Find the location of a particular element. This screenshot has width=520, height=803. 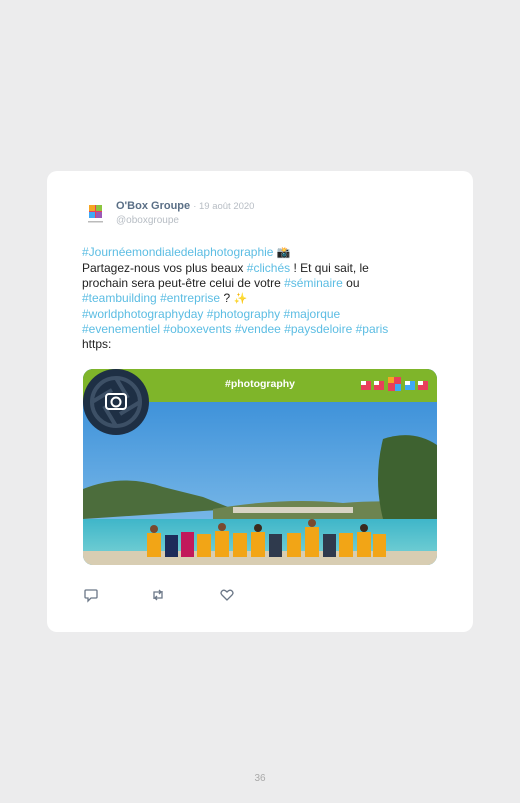

hashtag: #Journéemondialedelaphotographie is located at coordinates (177, 252).